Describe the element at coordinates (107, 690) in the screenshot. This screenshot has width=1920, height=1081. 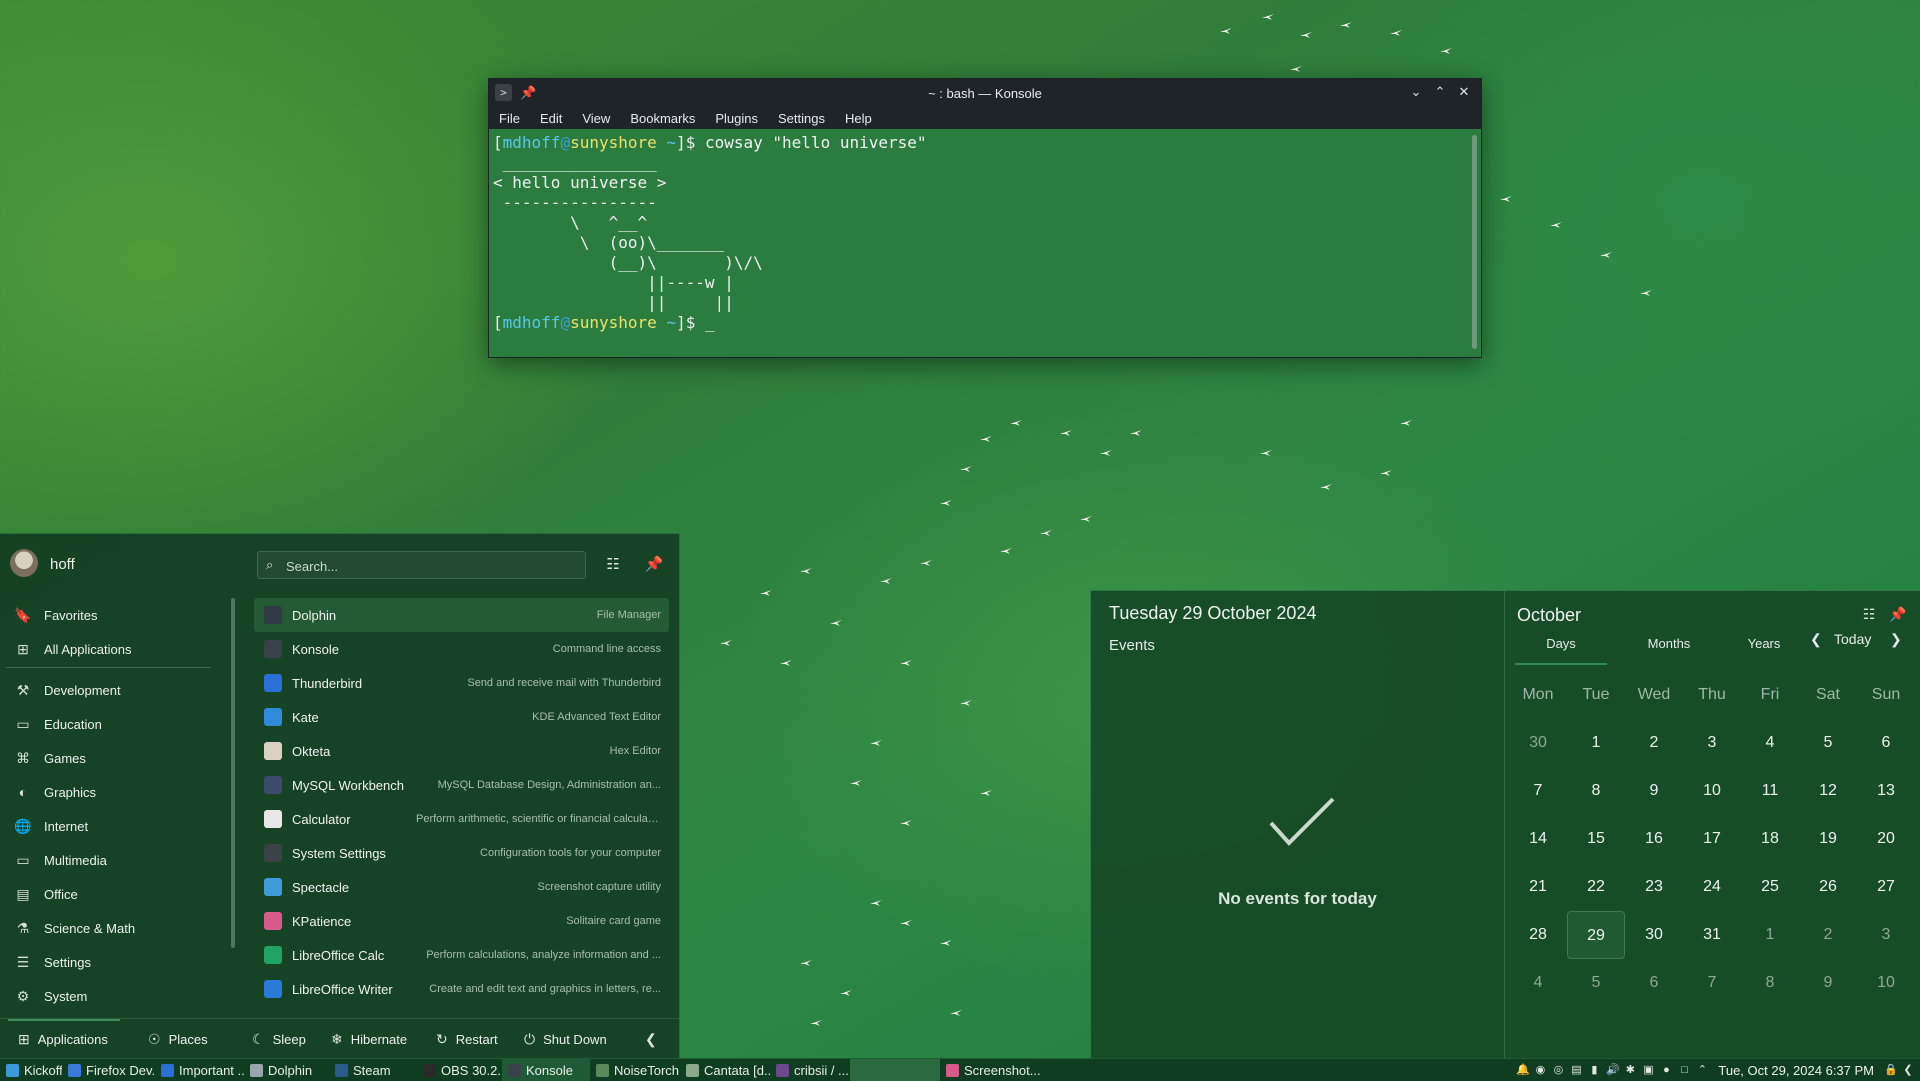
I see `category-development: ⚒ Development` at that location.